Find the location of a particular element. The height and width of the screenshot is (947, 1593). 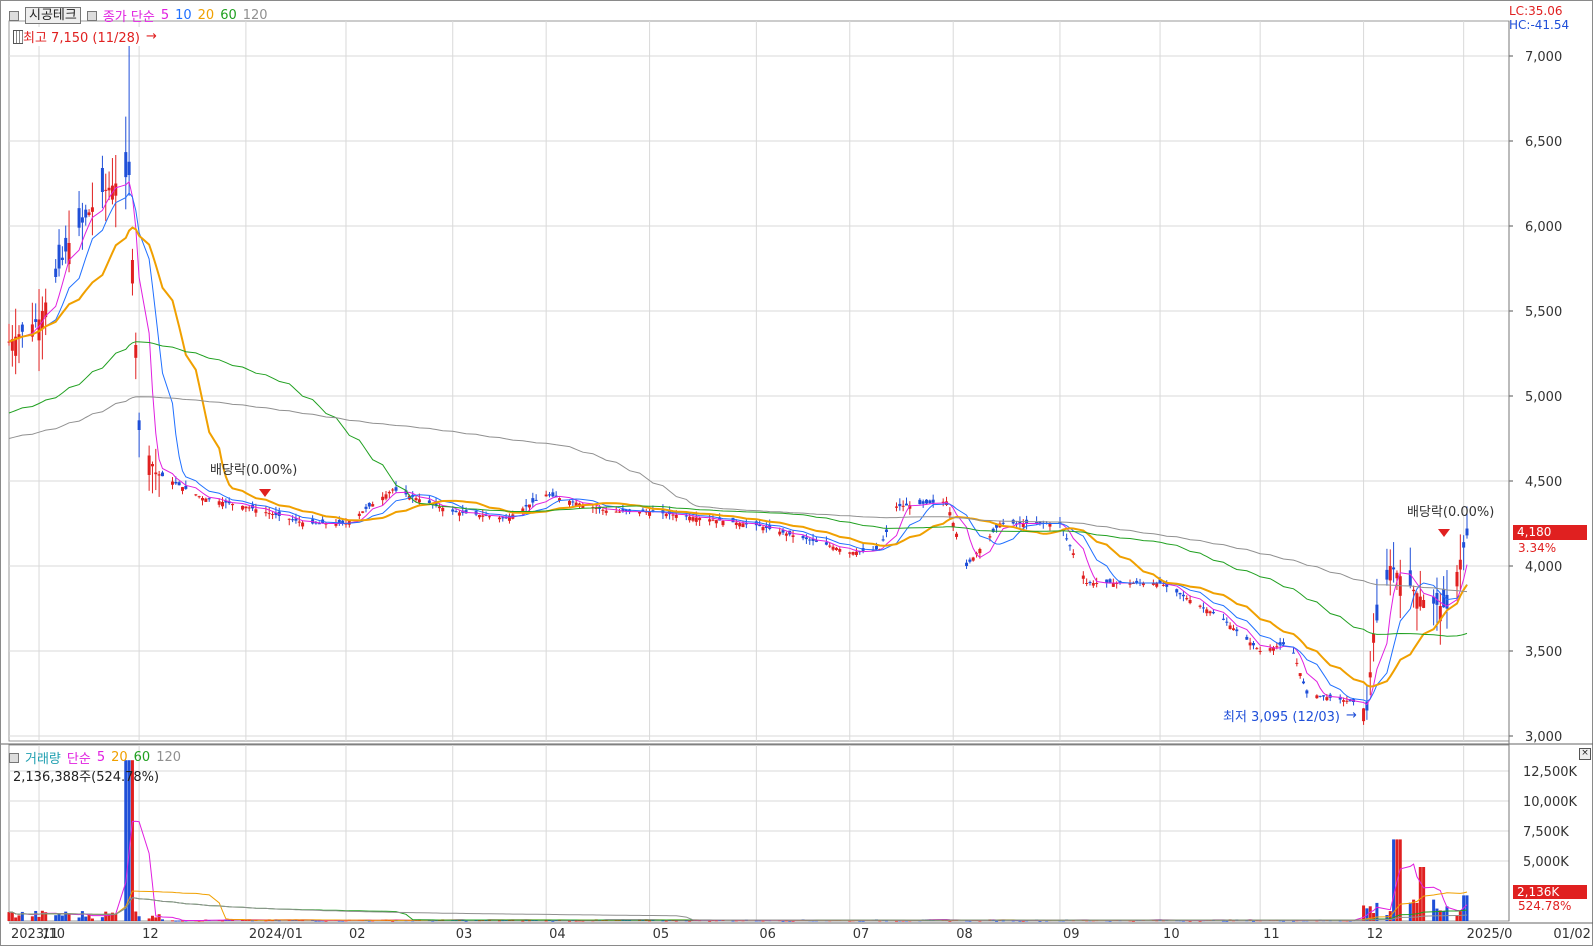

ma-5: 5 is located at coordinates (165, 15).